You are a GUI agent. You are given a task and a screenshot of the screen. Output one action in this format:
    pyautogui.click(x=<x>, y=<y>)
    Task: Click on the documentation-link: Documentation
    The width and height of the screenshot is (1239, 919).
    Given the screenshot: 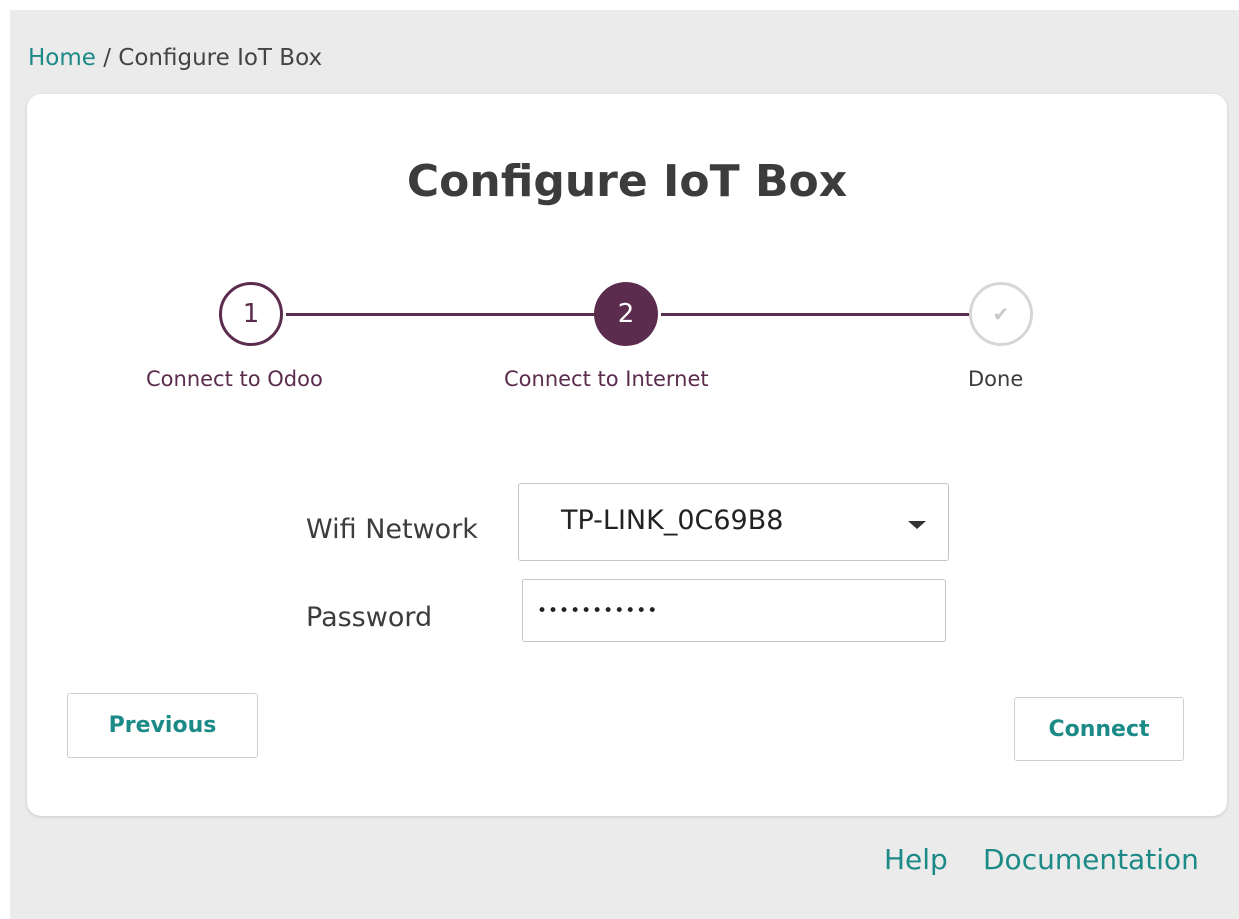 What is the action you would take?
    pyautogui.click(x=1091, y=860)
    